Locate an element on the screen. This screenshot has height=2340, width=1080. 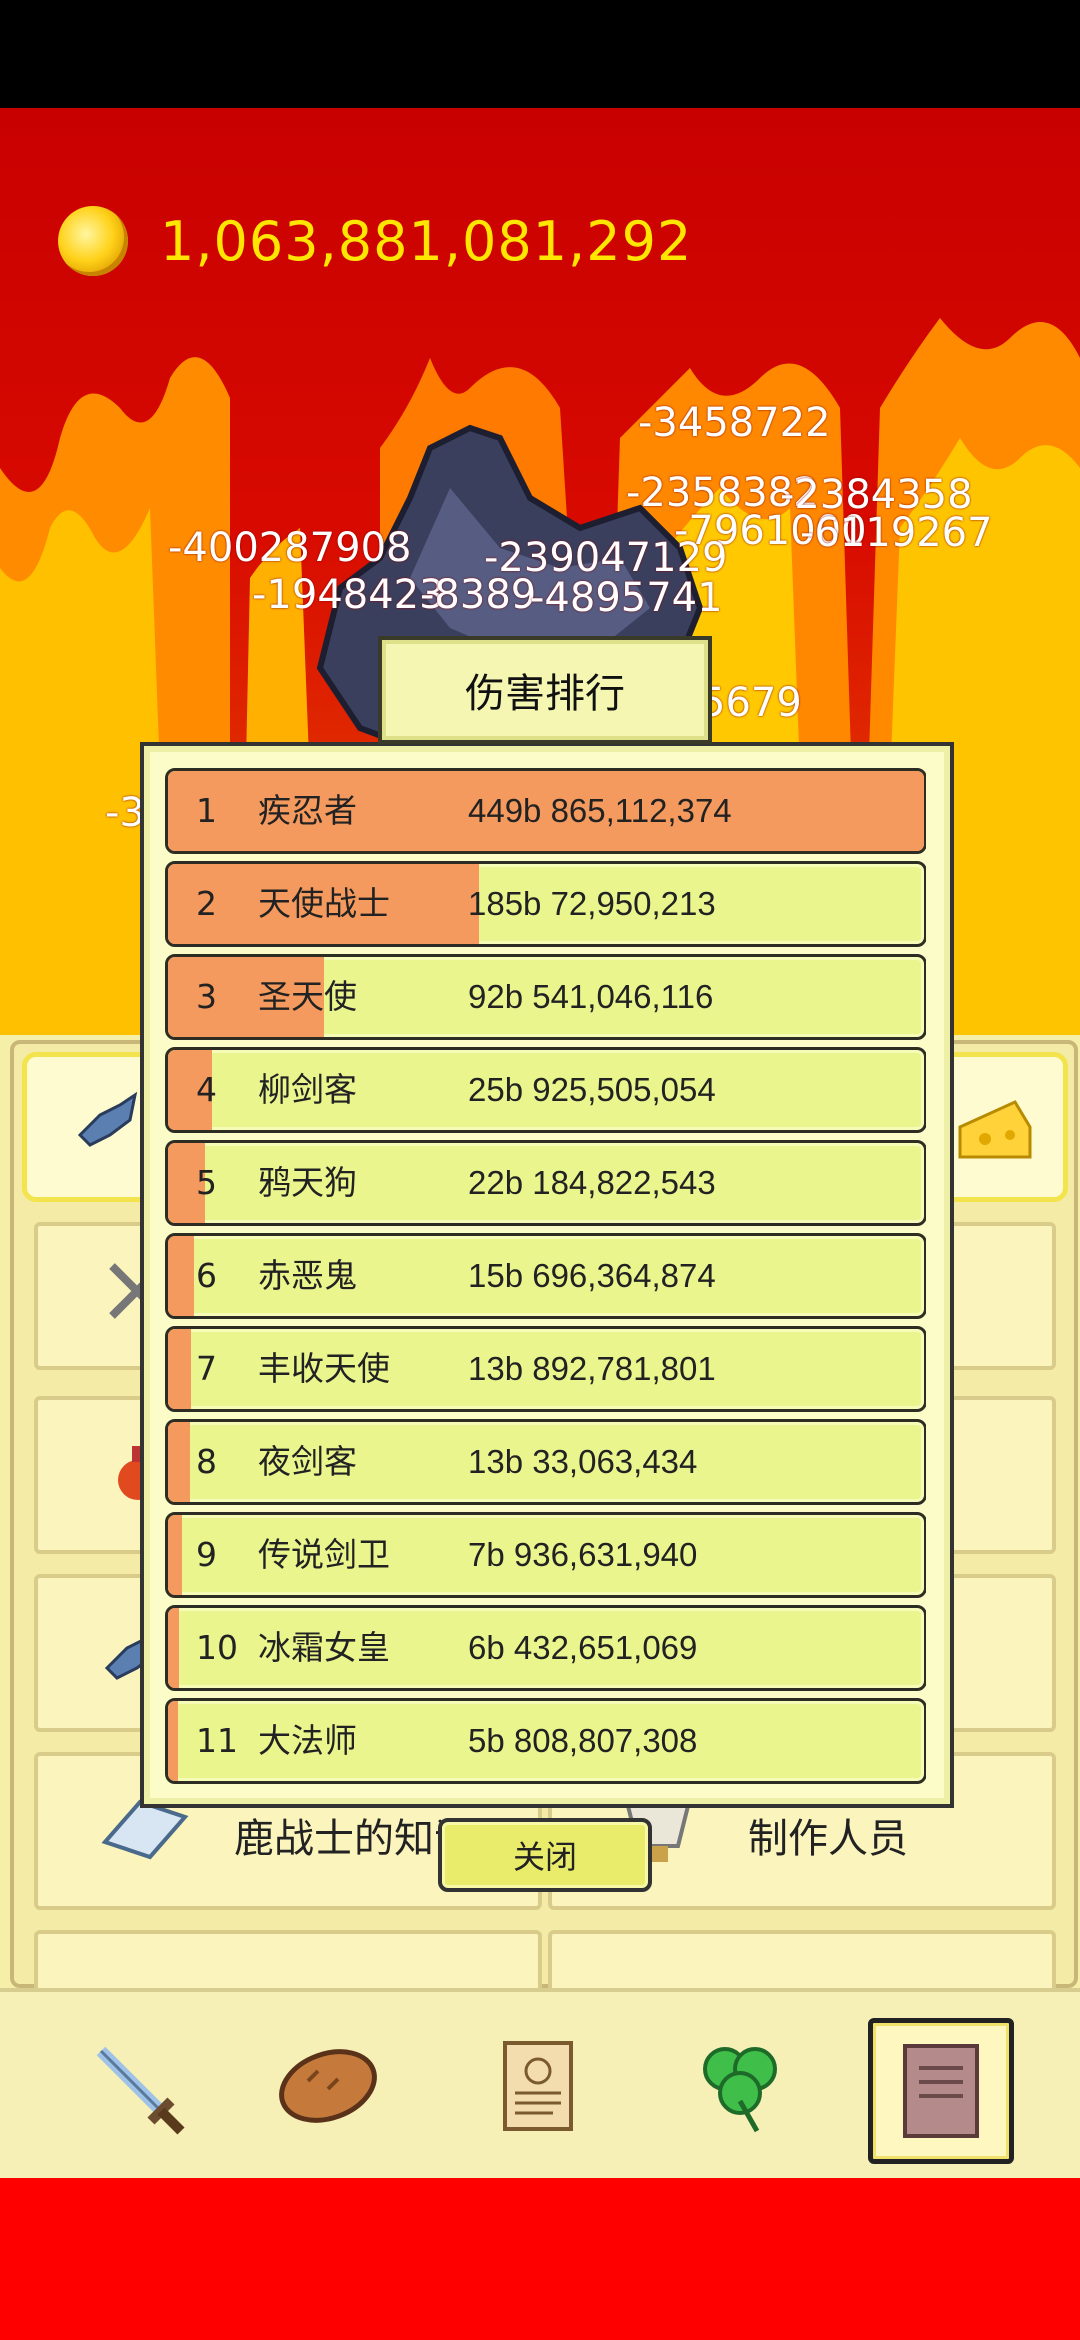
hero-name: 赤恶鬼 is located at coordinates (307, 1275).